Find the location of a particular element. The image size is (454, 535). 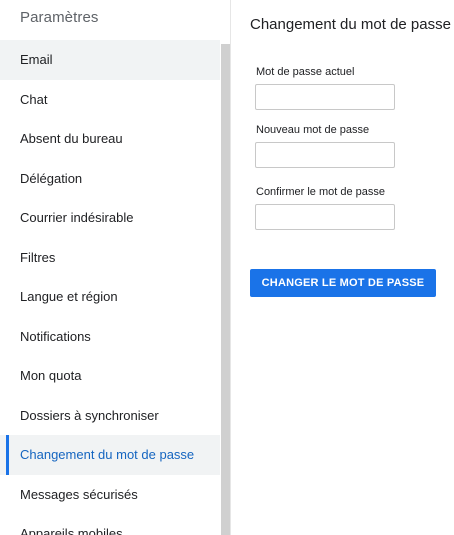

new-password-label: Nouveau mot de passe is located at coordinates (313, 130).